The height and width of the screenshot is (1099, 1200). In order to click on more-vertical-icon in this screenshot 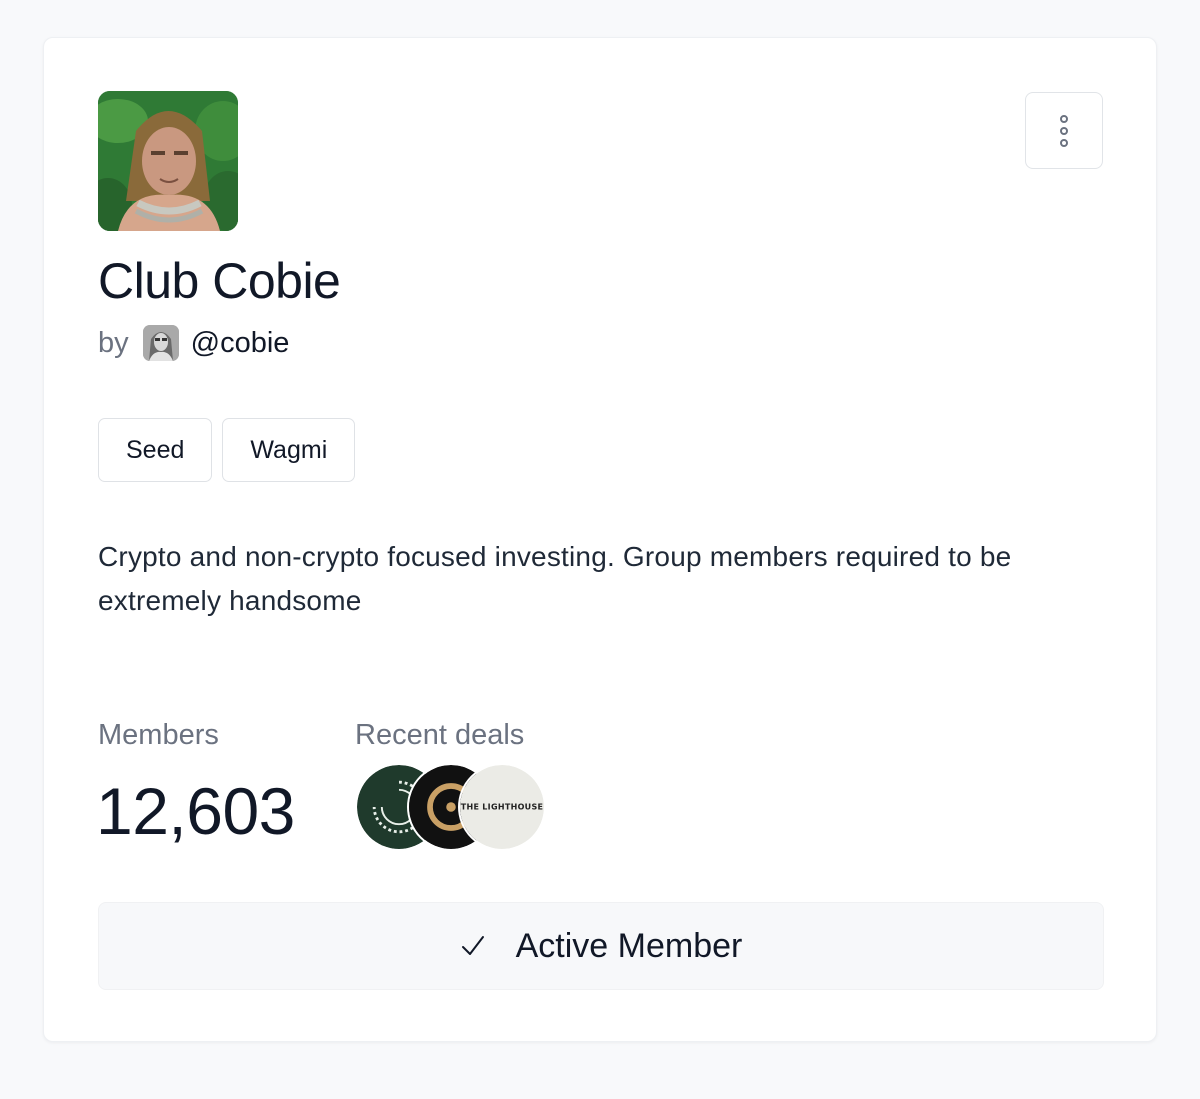, I will do `click(1064, 118)`.